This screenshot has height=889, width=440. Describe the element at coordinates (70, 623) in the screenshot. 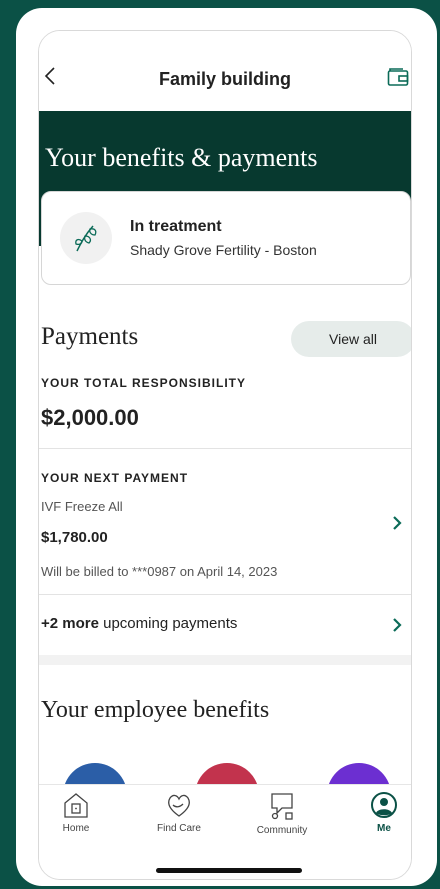

I see `more-payments-count: +2 more` at that location.